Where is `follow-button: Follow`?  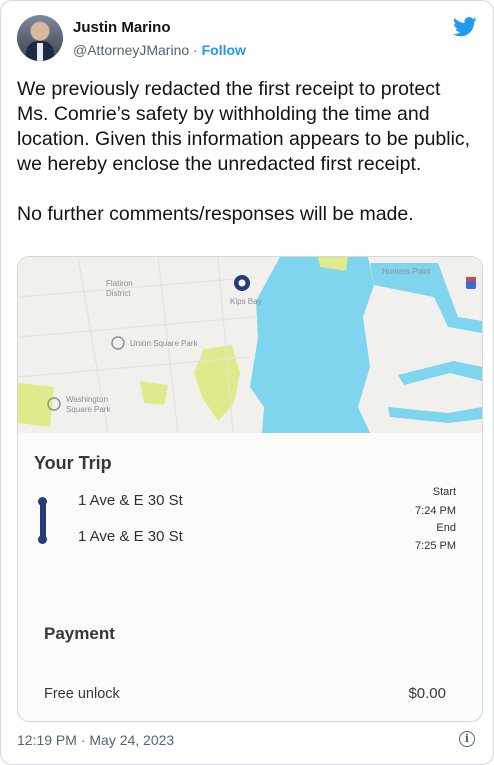
follow-button: Follow is located at coordinates (224, 50).